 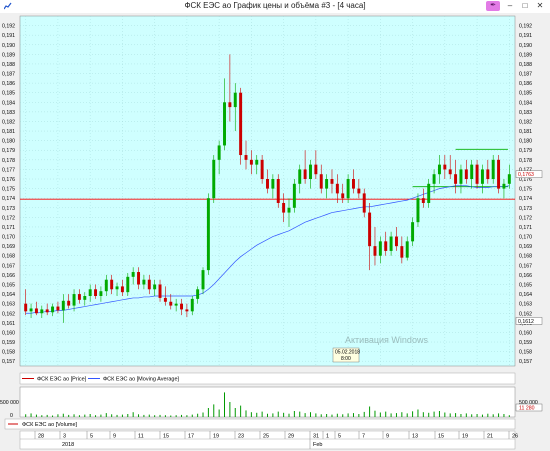 What do you see at coordinates (525, 199) in the screenshot?
I see `y-tick-label-right: 0,174` at bounding box center [525, 199].